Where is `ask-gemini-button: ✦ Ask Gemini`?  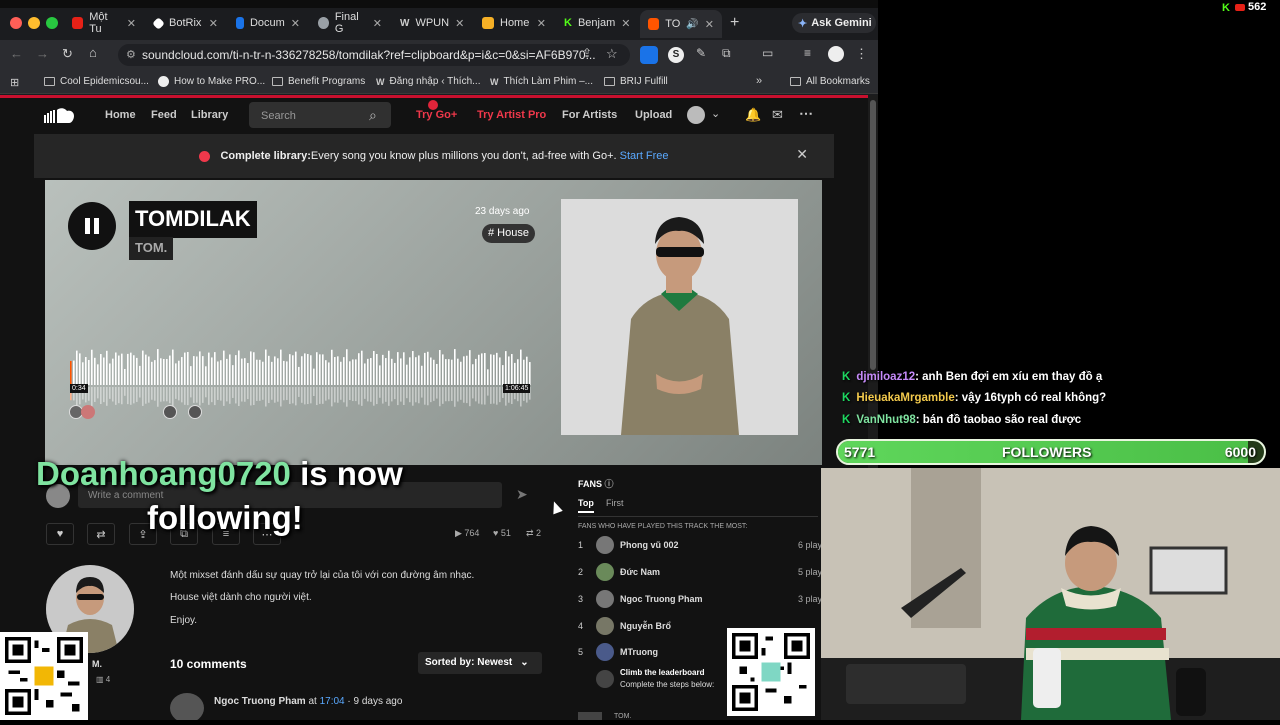 ask-gemini-button: ✦ Ask Gemini is located at coordinates (834, 23).